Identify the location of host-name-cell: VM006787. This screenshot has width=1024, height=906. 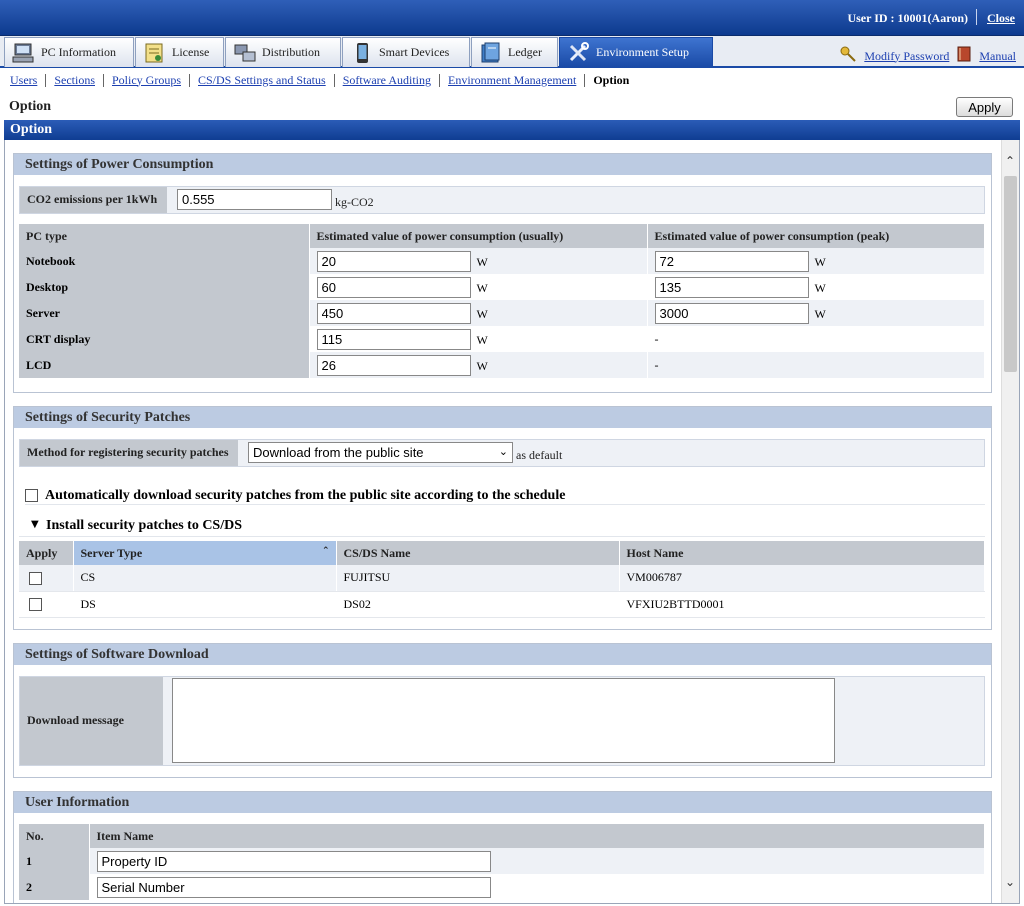
(802, 578).